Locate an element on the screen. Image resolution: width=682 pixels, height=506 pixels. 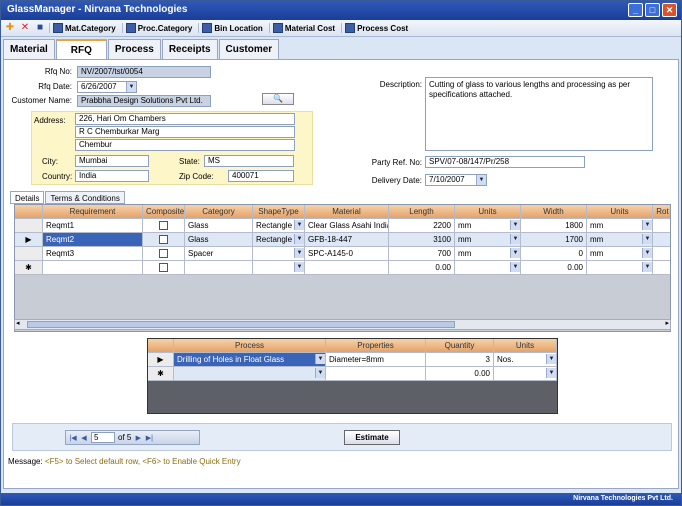
tab-process: Process is located at coordinates (134, 49).